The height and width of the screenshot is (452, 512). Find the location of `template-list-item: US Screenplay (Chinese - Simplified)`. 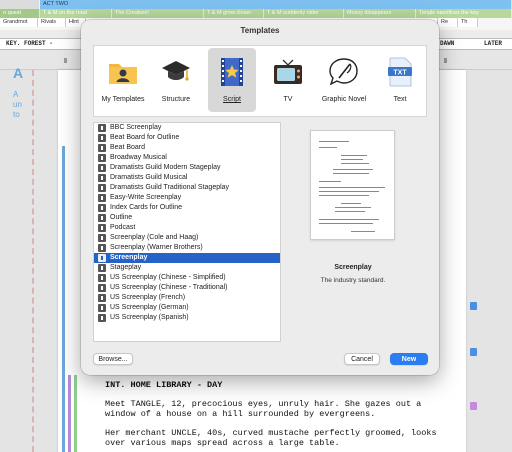

template-list-item: US Screenplay (Chinese - Simplified) is located at coordinates (187, 278).